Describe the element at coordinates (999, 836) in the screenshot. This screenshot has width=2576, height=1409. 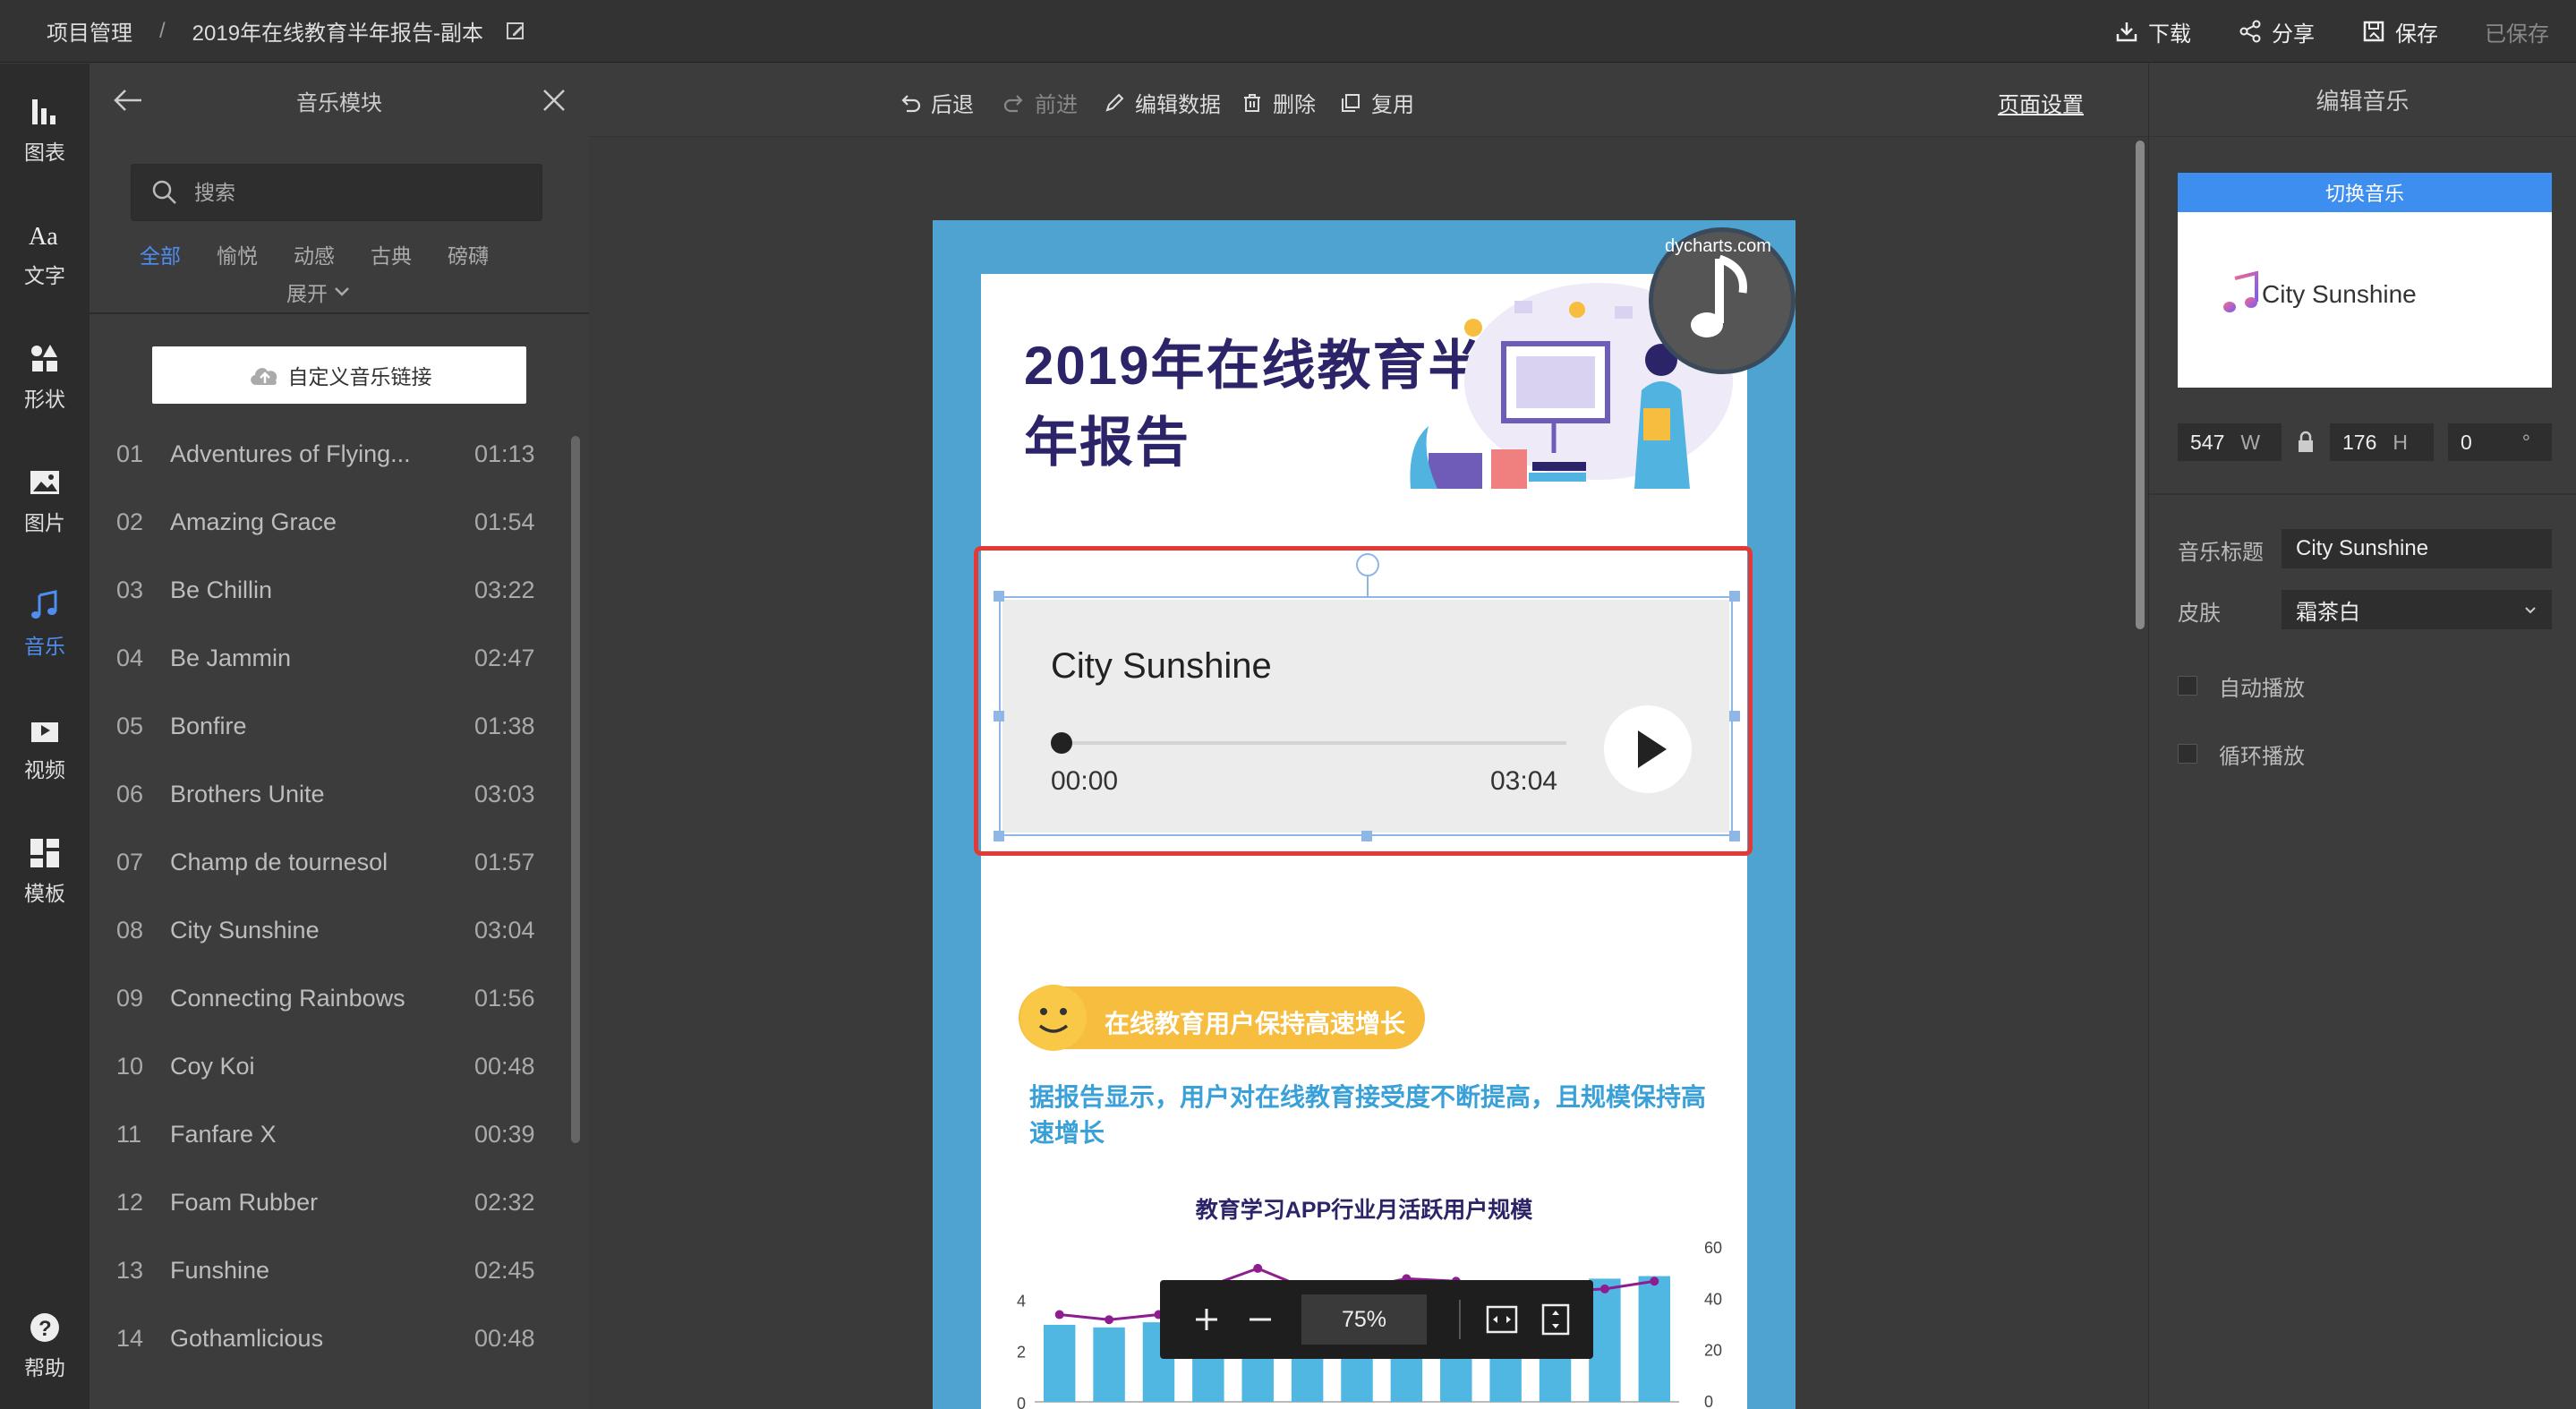
I see `resize-handle-bottom-left` at that location.